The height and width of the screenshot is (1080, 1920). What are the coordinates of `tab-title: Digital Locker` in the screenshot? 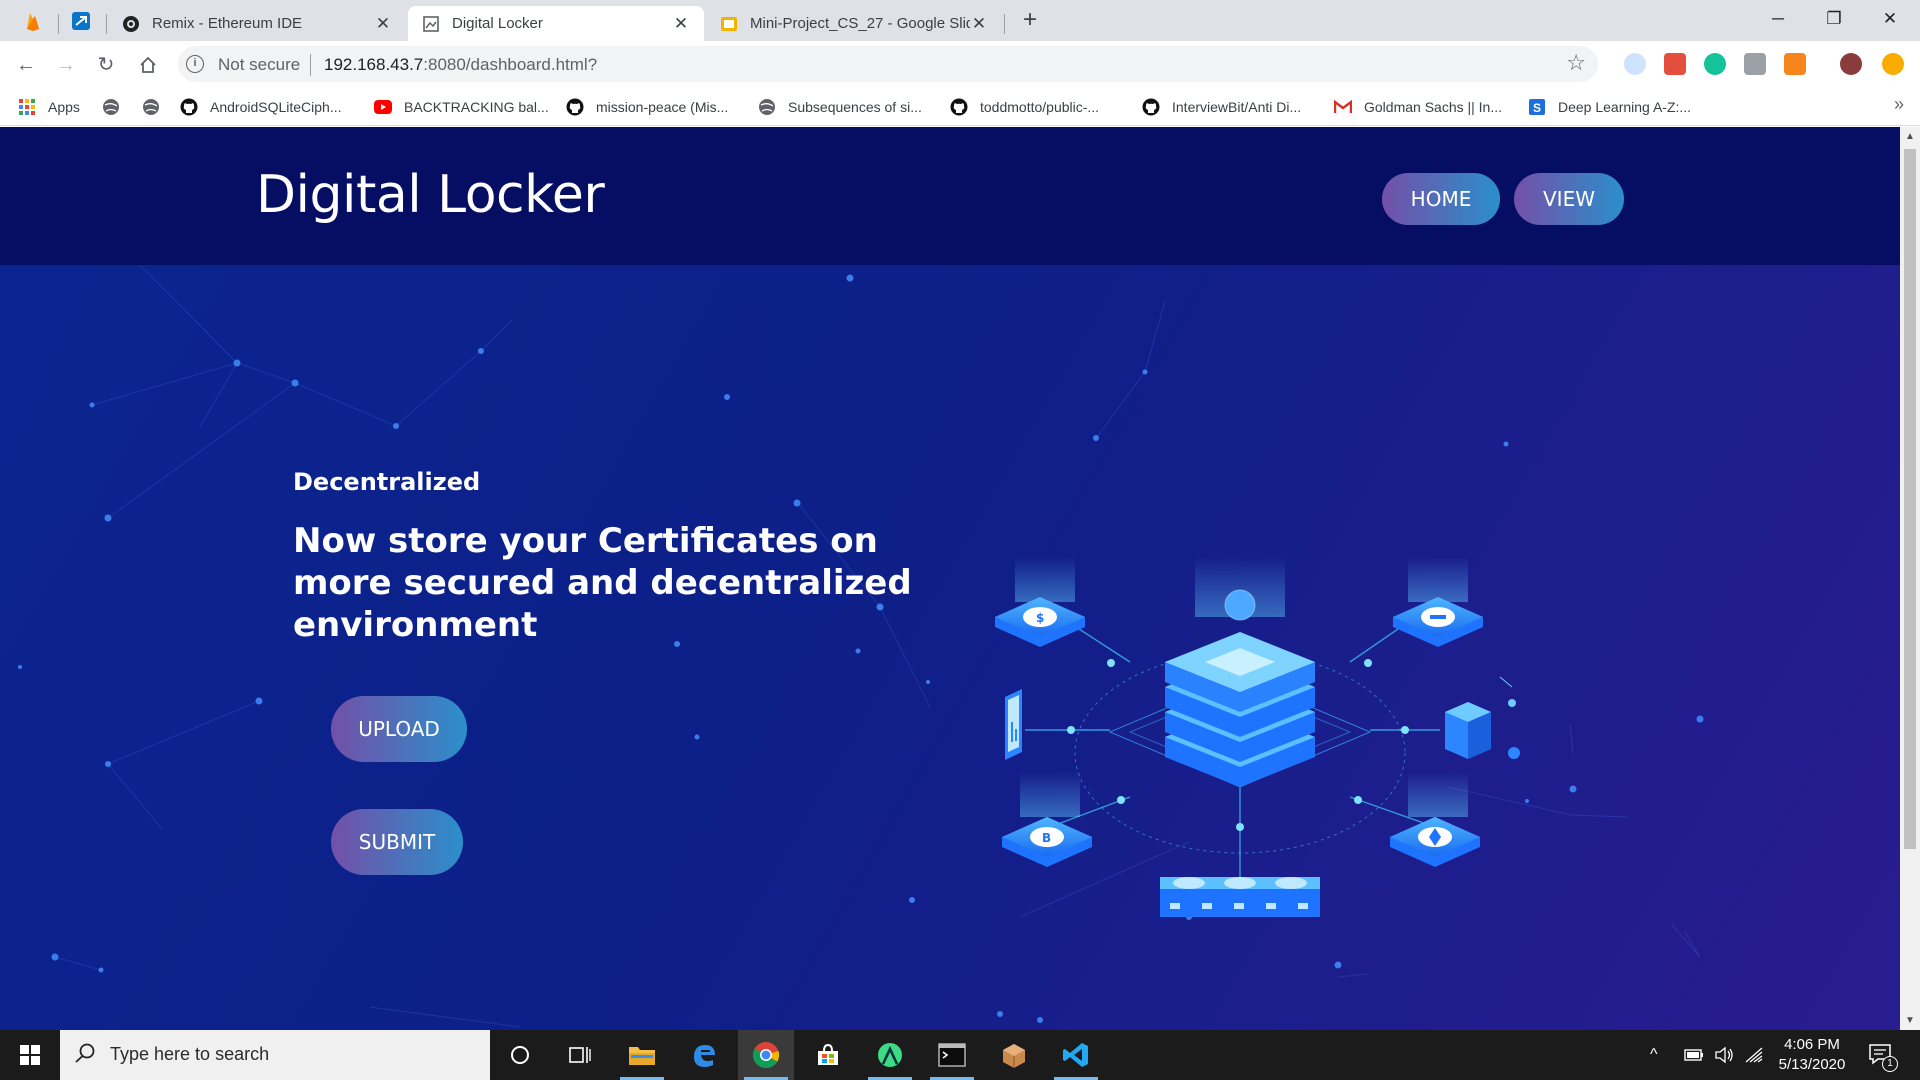 It's located at (497, 23).